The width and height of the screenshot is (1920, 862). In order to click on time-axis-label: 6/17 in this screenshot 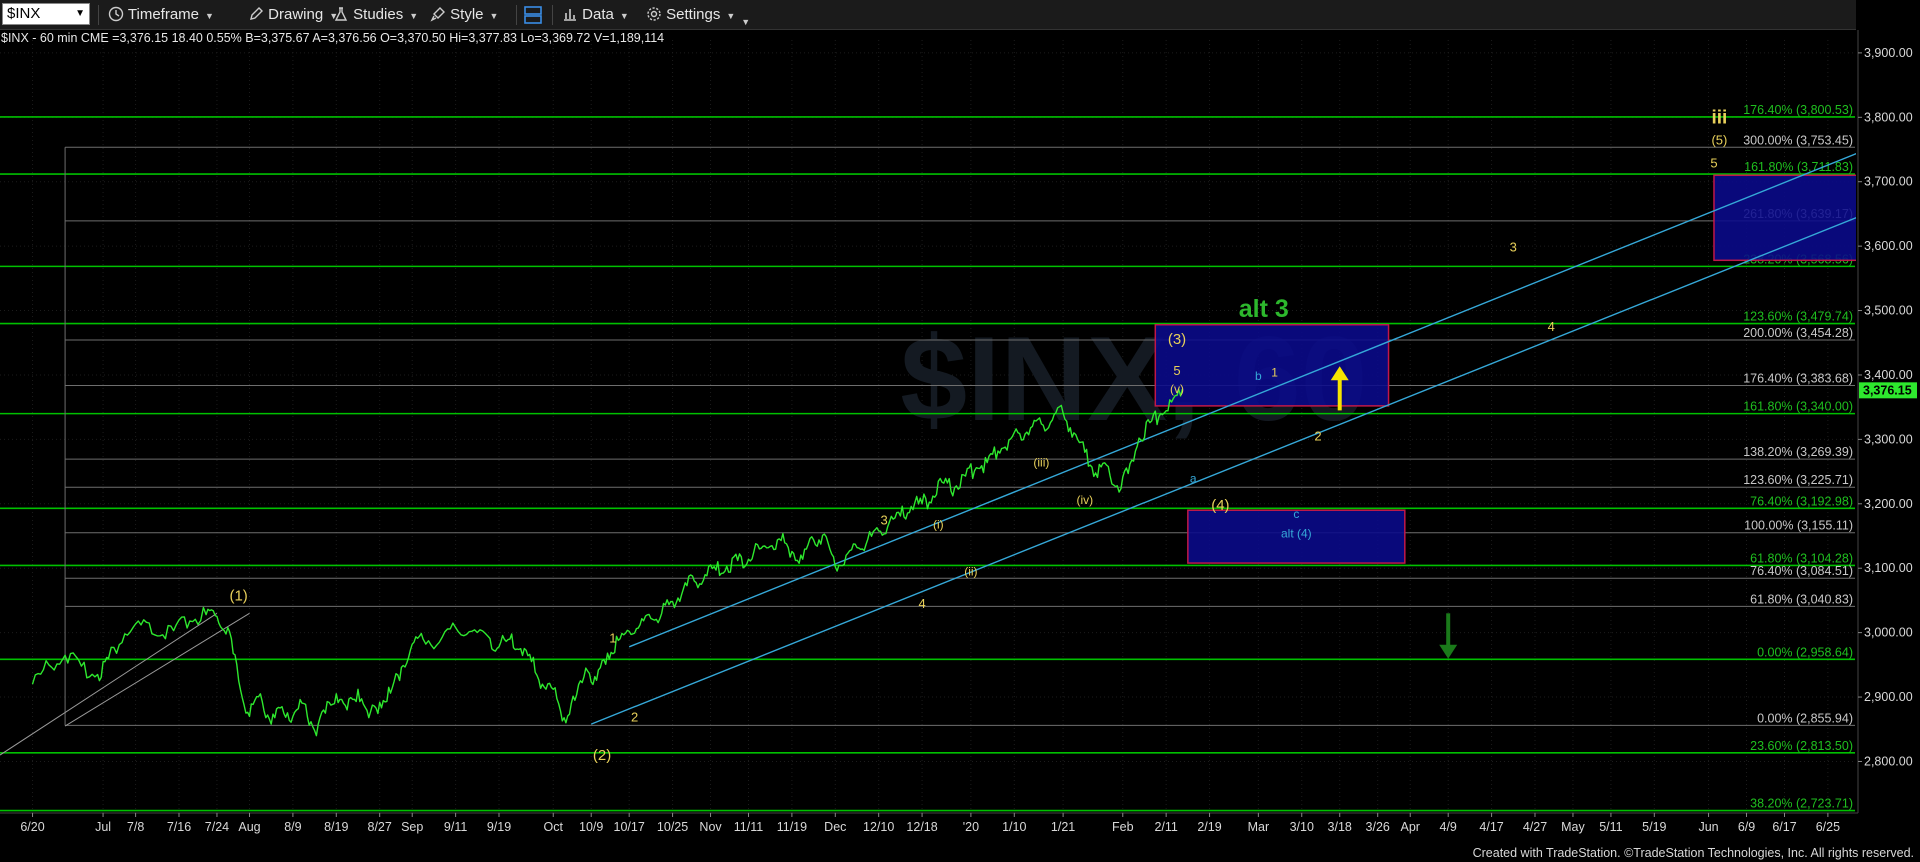, I will do `click(1784, 827)`.